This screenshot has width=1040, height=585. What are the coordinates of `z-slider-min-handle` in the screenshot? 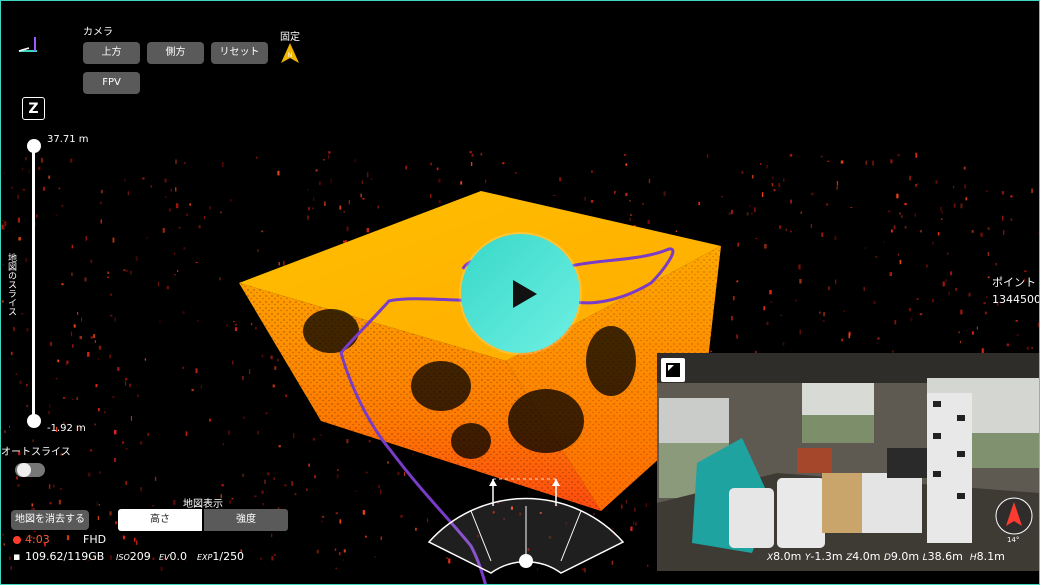 It's located at (34, 421).